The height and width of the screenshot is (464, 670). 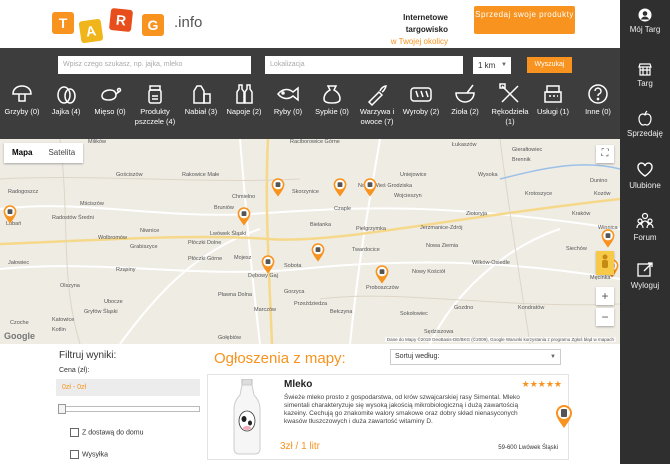 What do you see at coordinates (201, 111) in the screenshot?
I see `category-label: Nabiał (3)` at bounding box center [201, 111].